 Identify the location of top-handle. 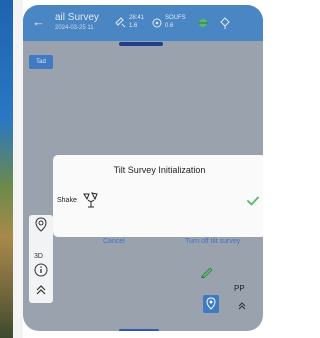
(141, 44).